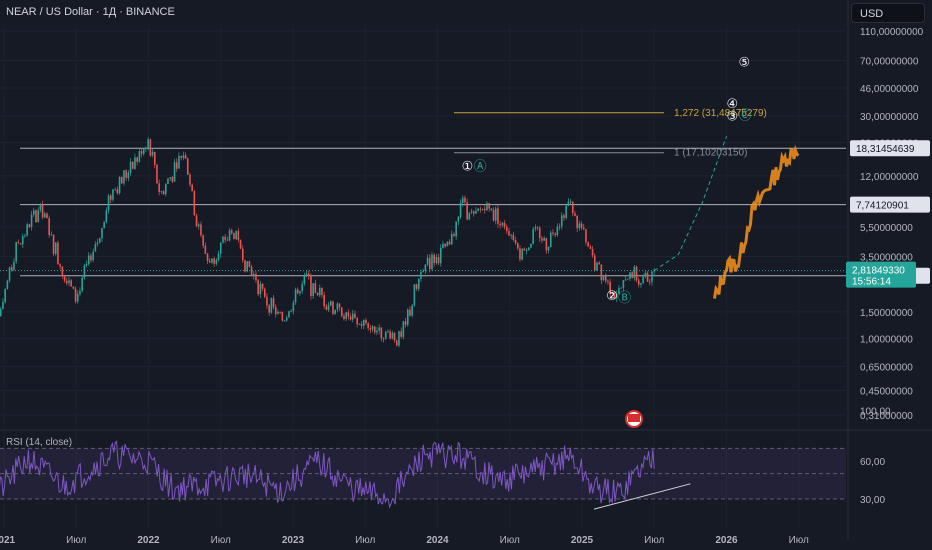 The image size is (932, 550). Describe the element at coordinates (888, 13) in the screenshot. I see `currency-button: USD` at that location.